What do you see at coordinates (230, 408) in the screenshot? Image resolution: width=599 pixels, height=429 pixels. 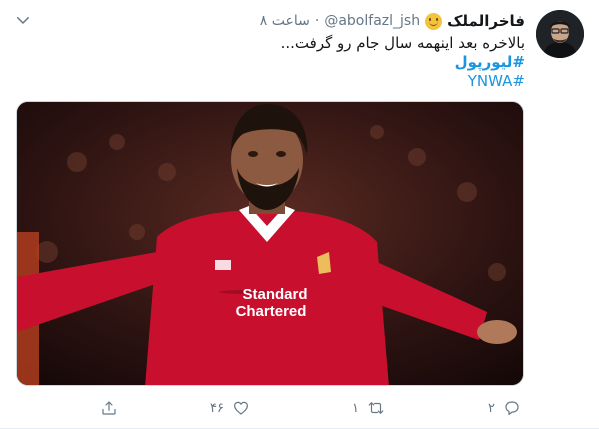 I see `like-button: ۴۶` at bounding box center [230, 408].